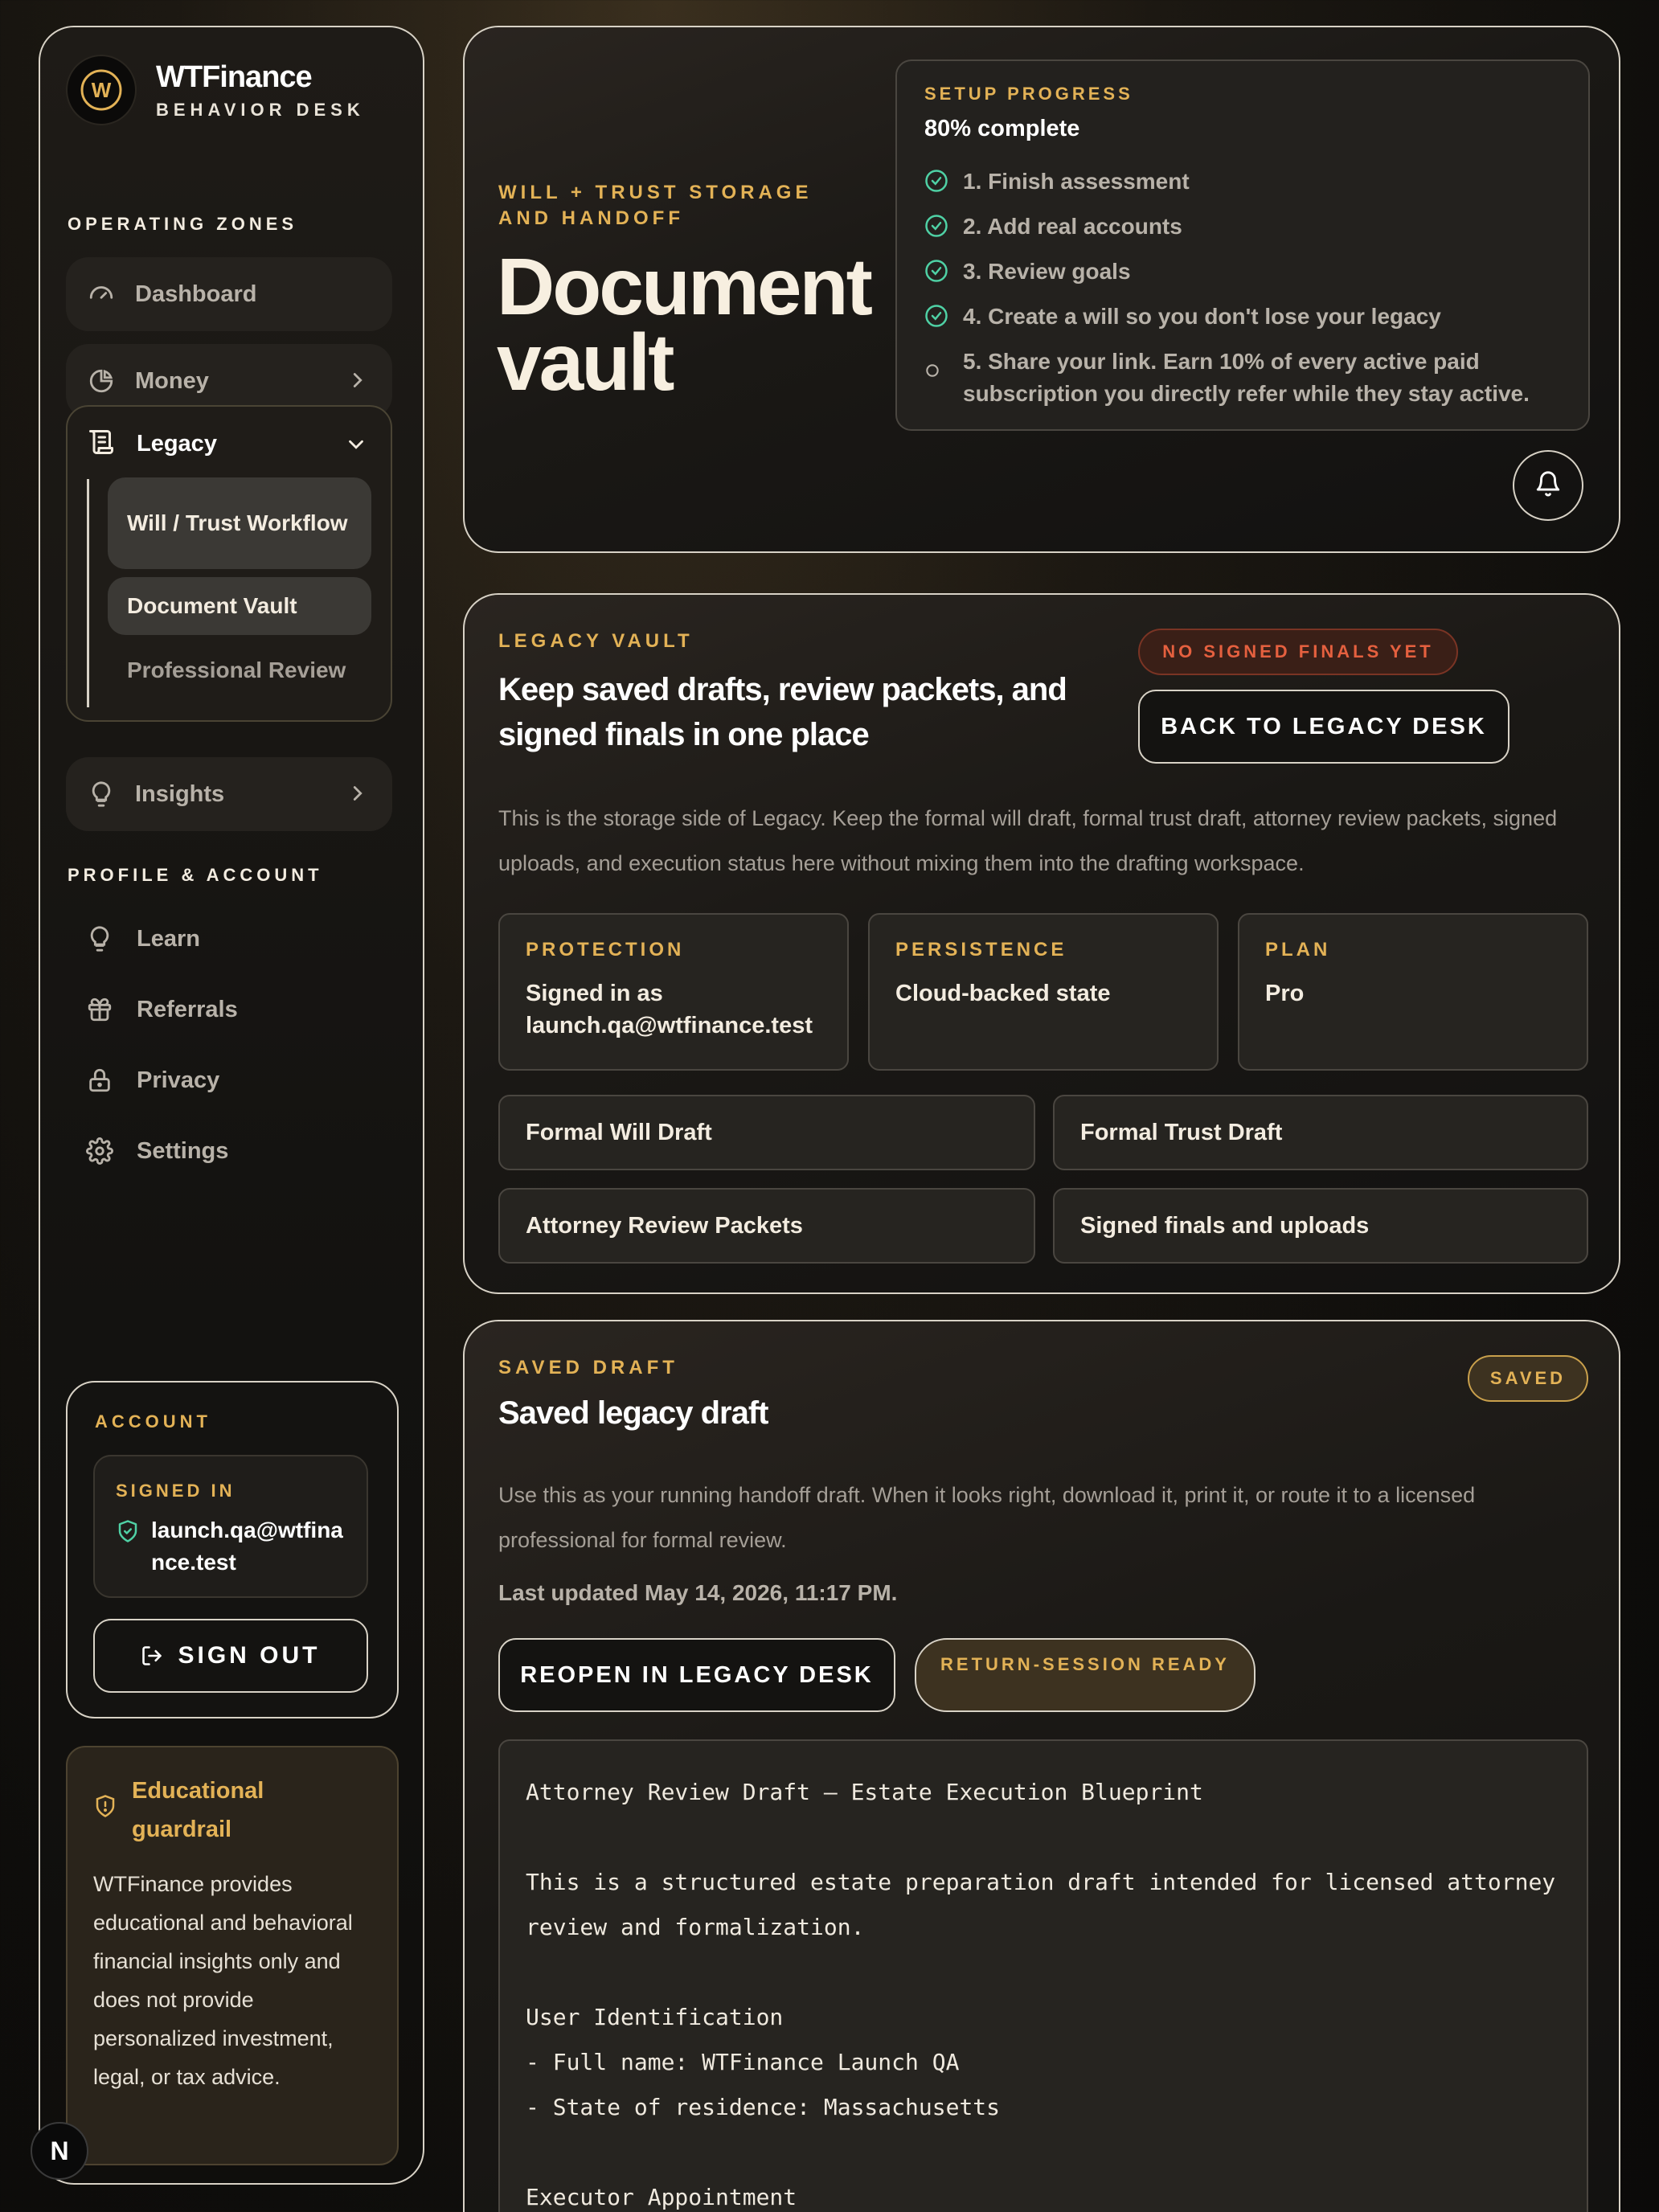 The width and height of the screenshot is (1659, 2212). What do you see at coordinates (183, 1150) in the screenshot?
I see `sidebar-item-label: Settings` at bounding box center [183, 1150].